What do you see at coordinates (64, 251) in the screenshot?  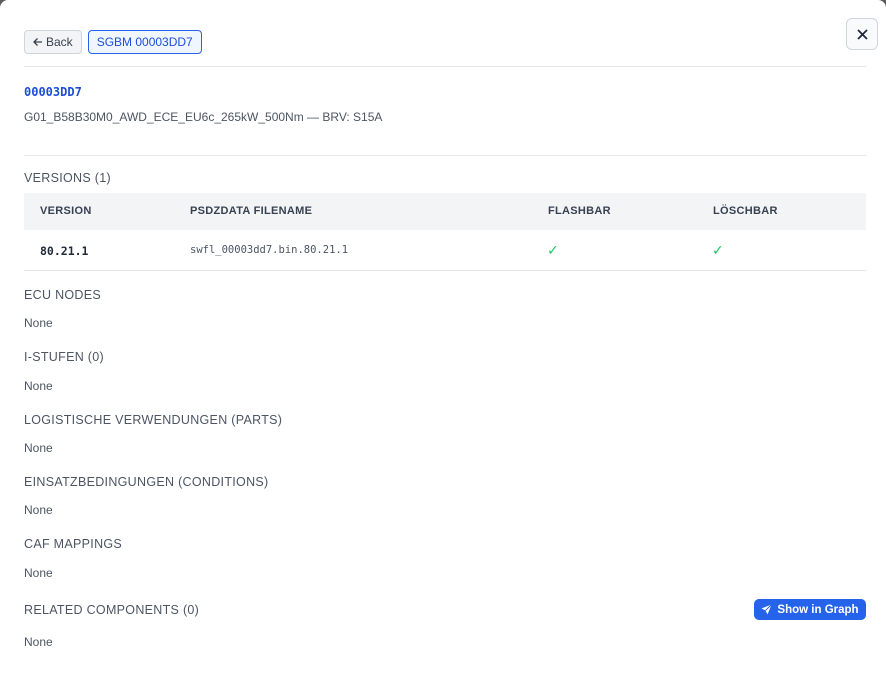 I see `version-cell: 80.21.1` at bounding box center [64, 251].